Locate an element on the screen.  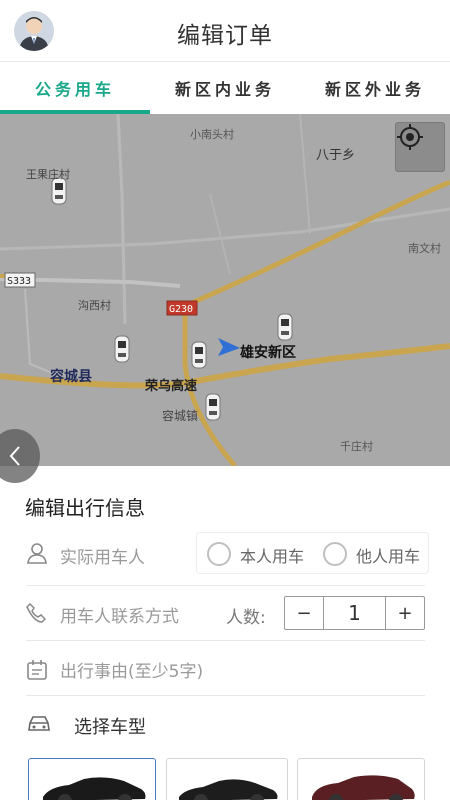
chevron-left-icon is located at coordinates (14, 456).